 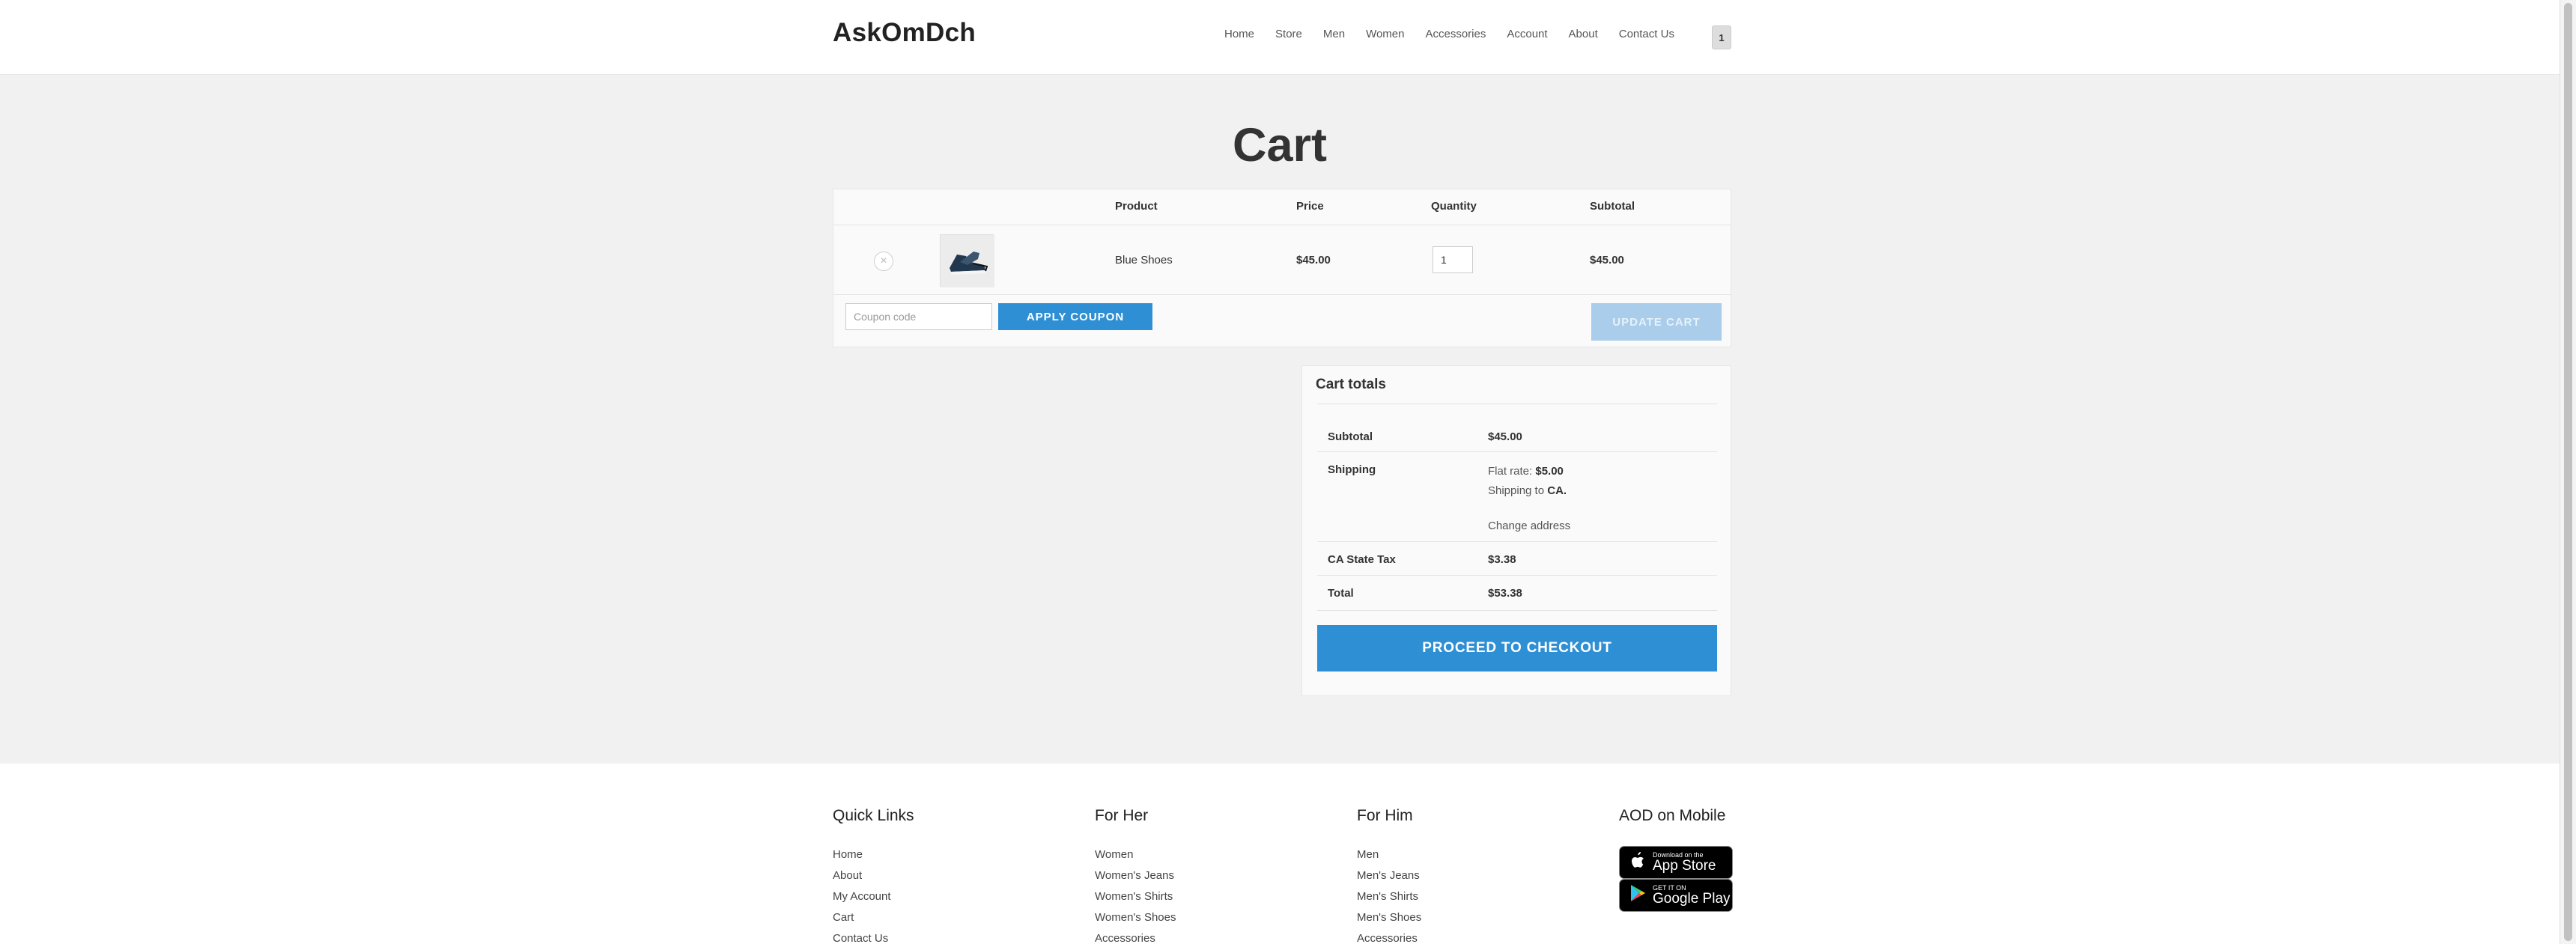 I want to click on nav-men: Men, so click(x=1334, y=34).